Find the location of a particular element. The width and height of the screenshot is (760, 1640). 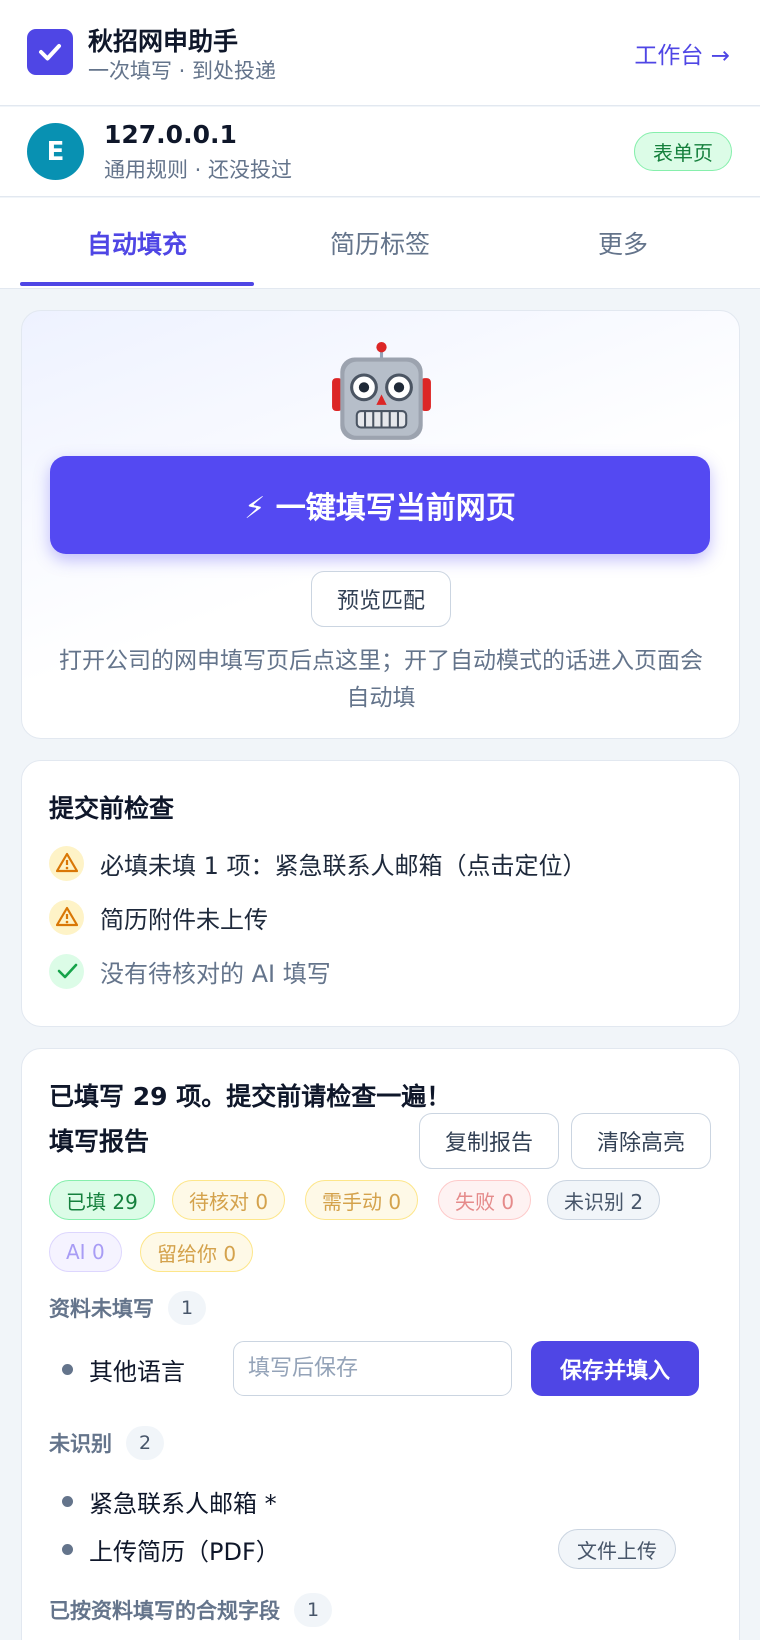

site-info-bar: E 127.0.0.1 通用规则 · 还没投过 表单页 is located at coordinates (380, 152).